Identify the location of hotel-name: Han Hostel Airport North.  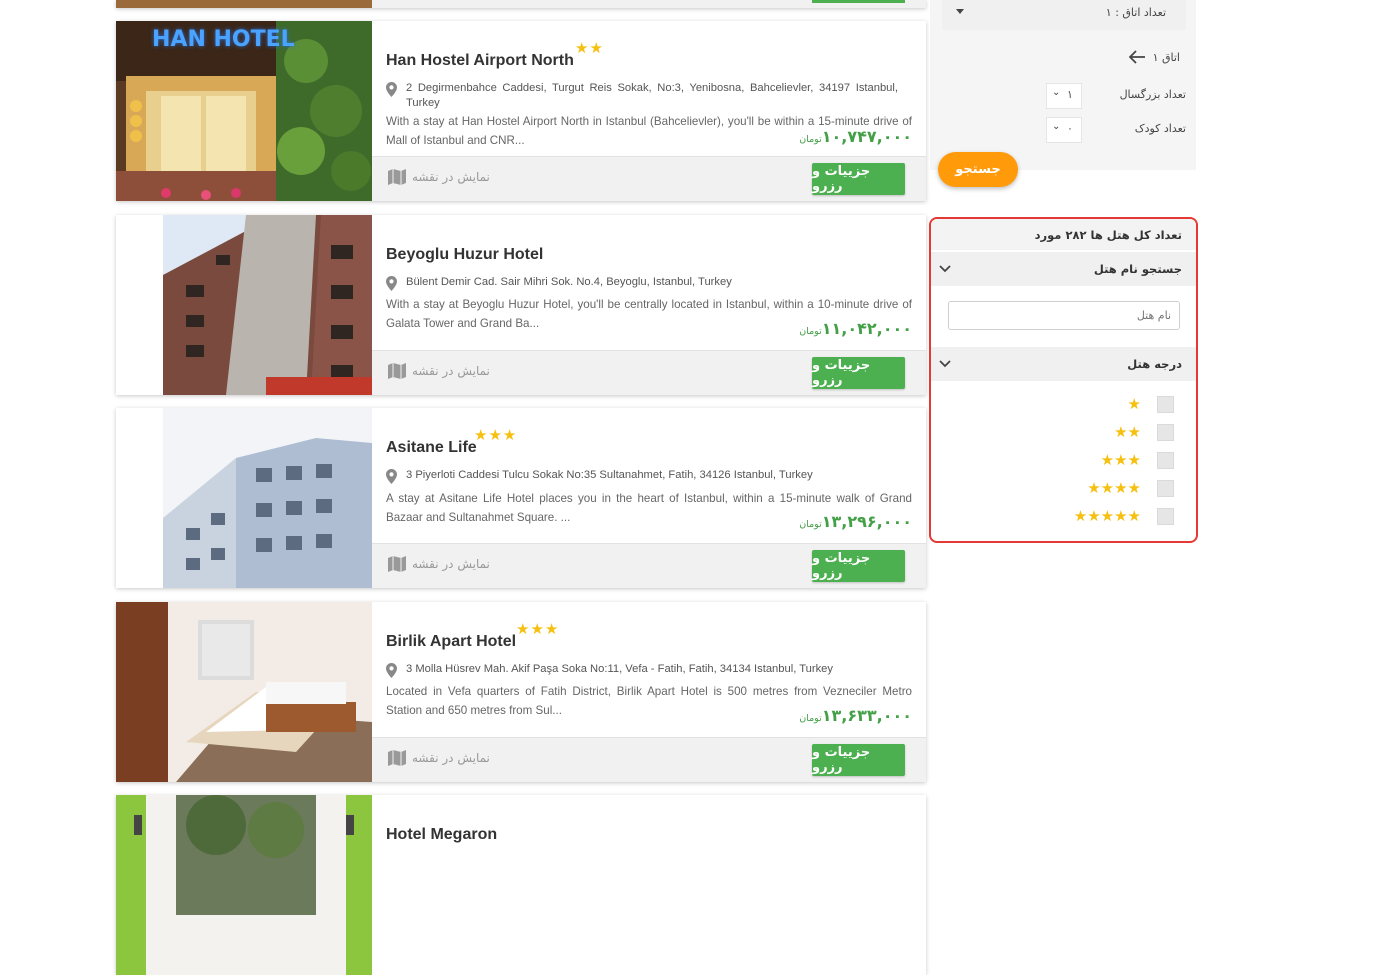
(480, 61).